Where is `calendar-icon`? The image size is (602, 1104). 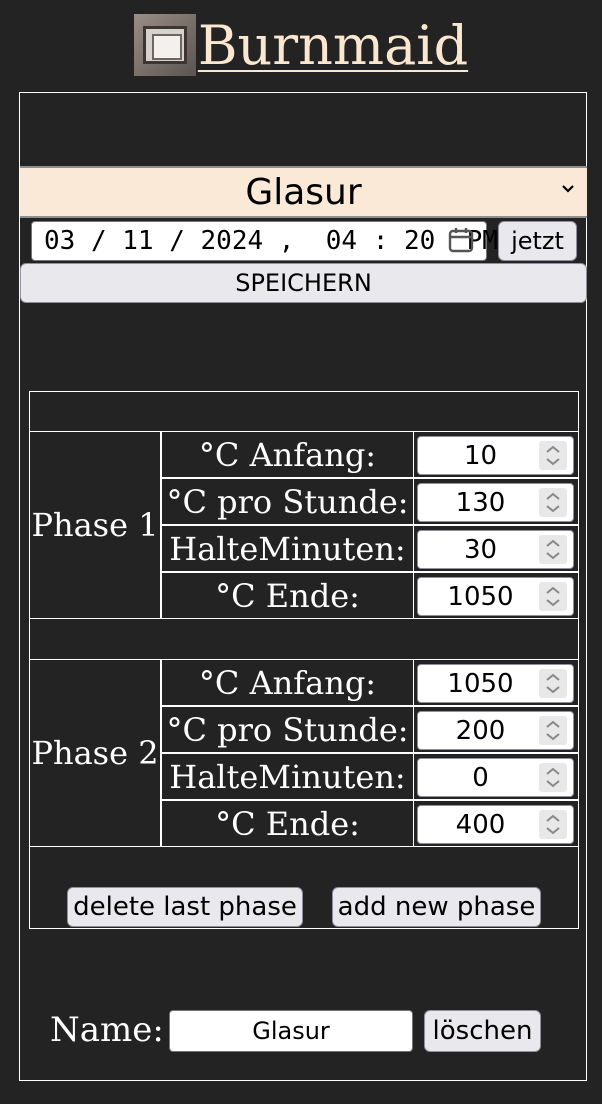 calendar-icon is located at coordinates (461, 240).